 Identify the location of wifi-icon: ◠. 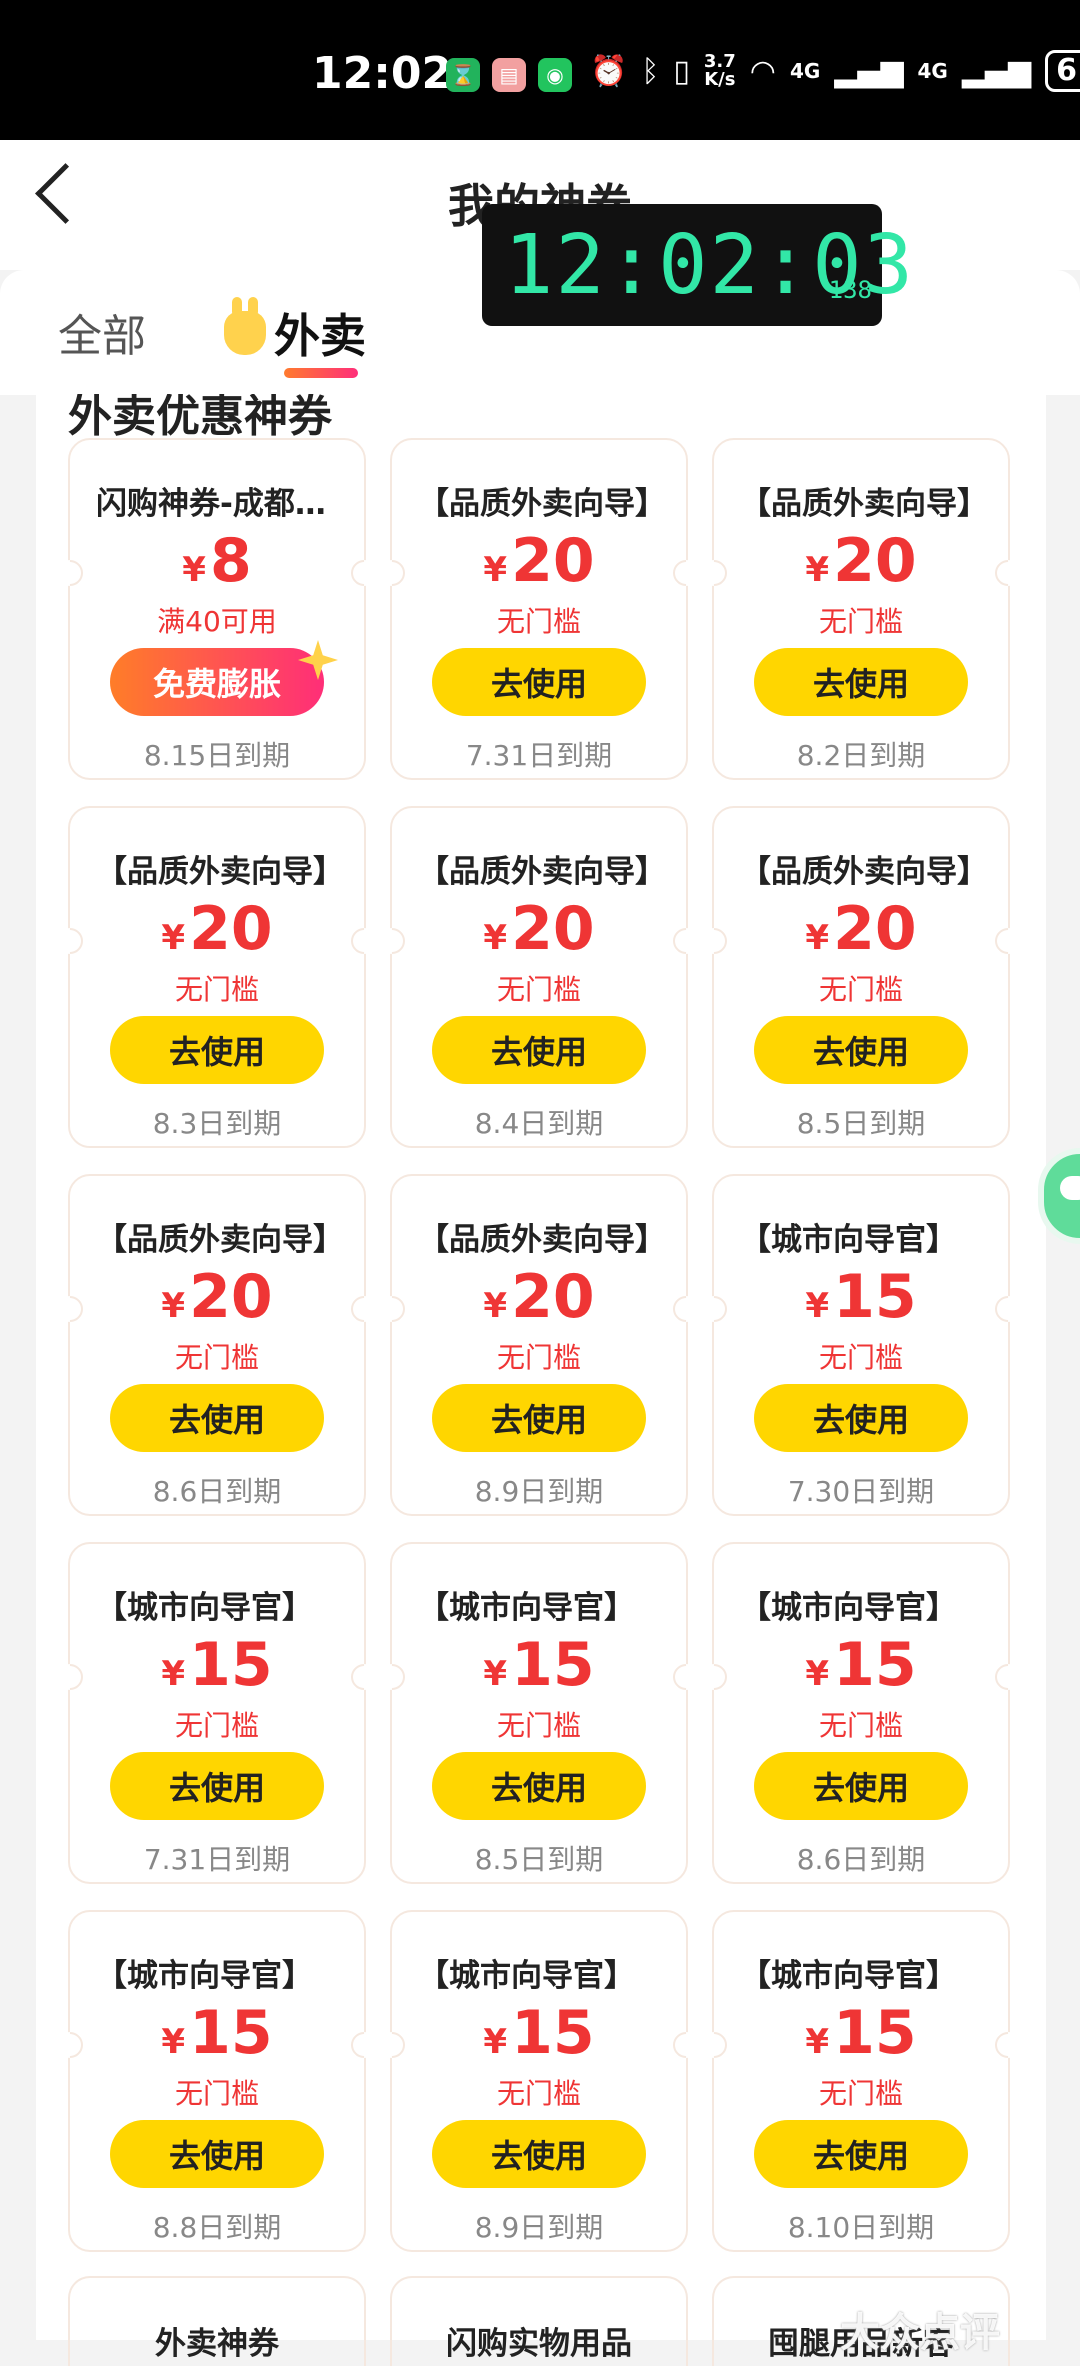
(762, 71).